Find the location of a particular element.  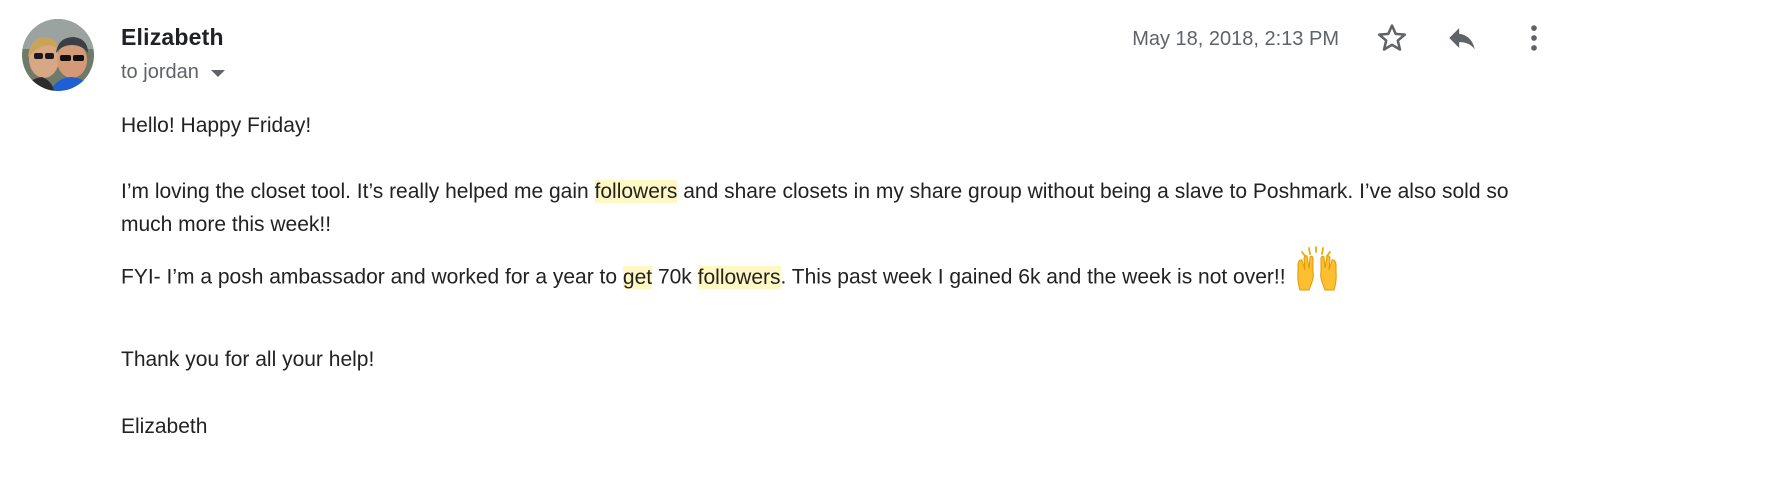

text-segment: 70k is located at coordinates (675, 277).